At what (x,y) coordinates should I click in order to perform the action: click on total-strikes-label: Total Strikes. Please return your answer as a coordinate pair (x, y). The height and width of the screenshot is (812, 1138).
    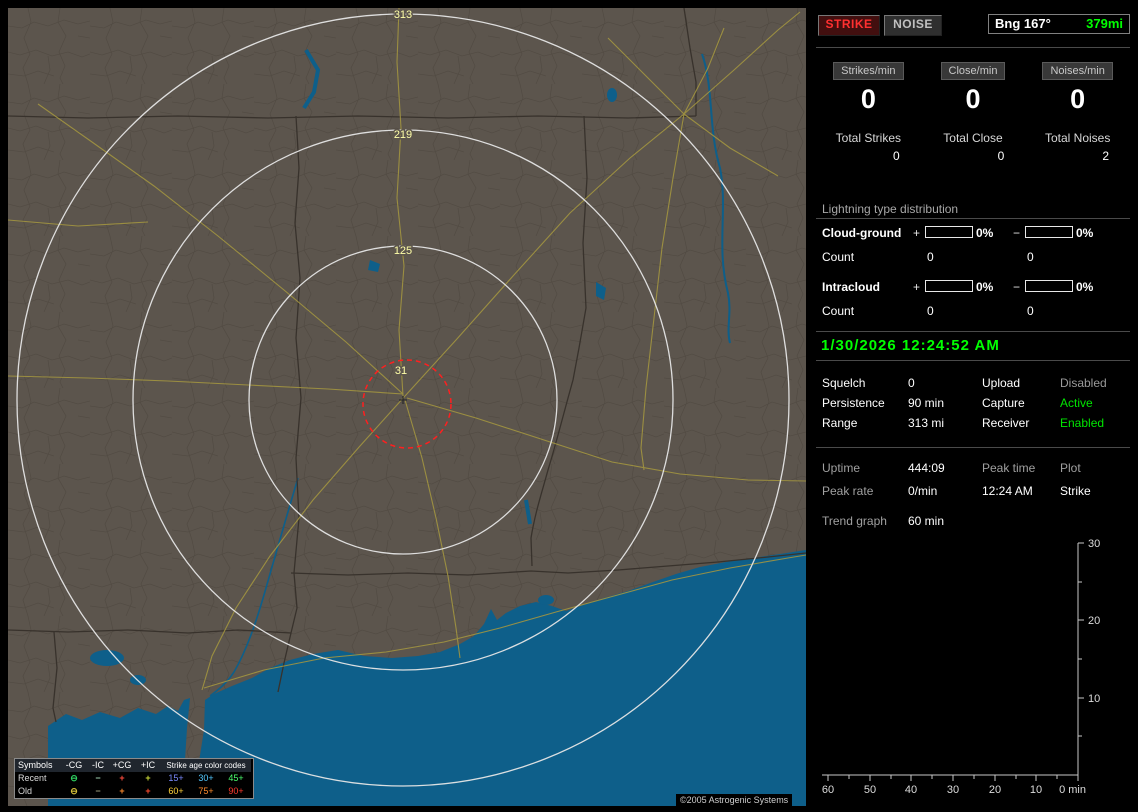
    Looking at the image, I should click on (868, 138).